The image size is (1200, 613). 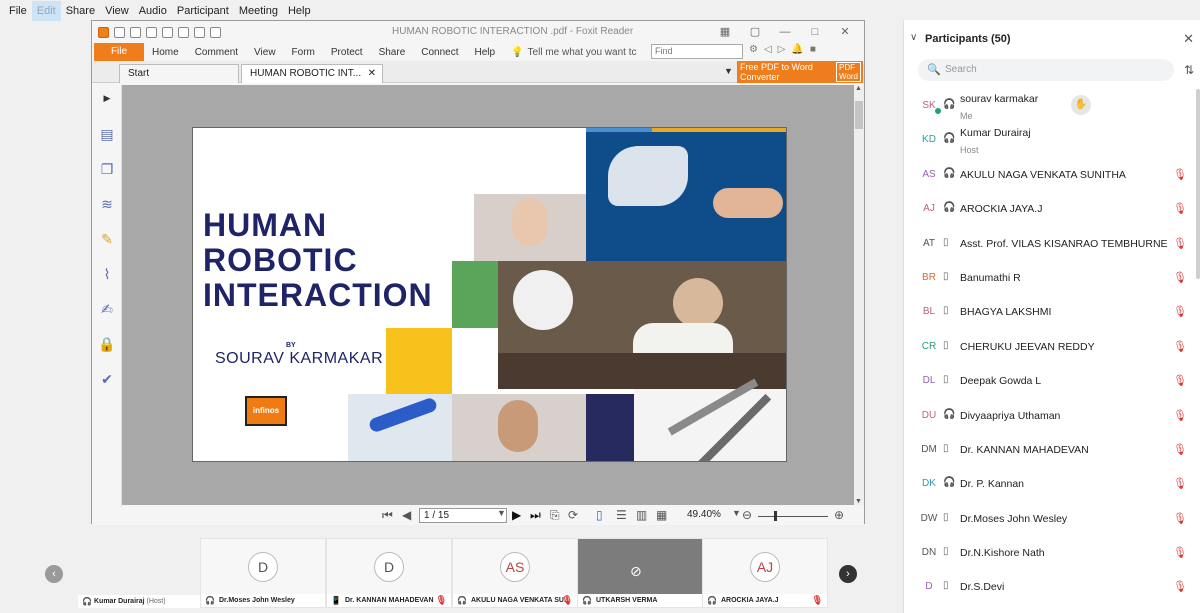 I want to click on zoom-slider-track, so click(x=793, y=516).